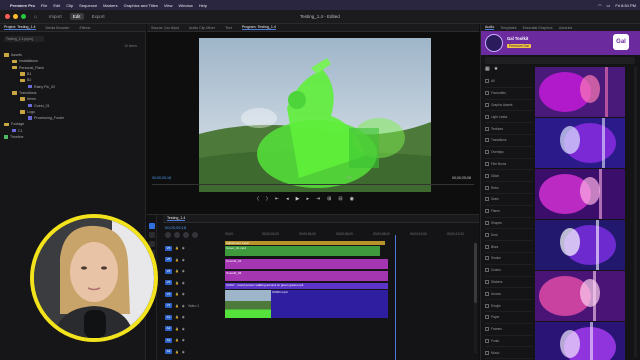 This screenshot has width=640, height=360. I want to click on overwrite-icon: ⊟, so click(340, 199).